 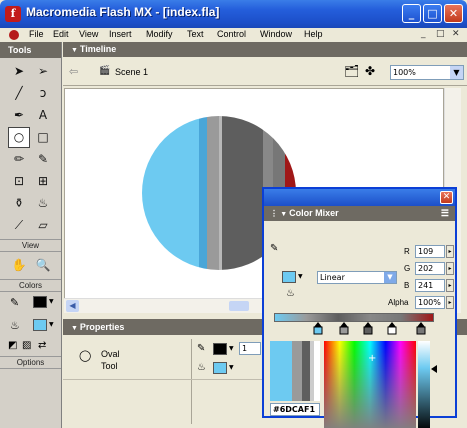 What do you see at coordinates (42, 345) in the screenshot?
I see `swap-colors-icon: ⇄` at bounding box center [42, 345].